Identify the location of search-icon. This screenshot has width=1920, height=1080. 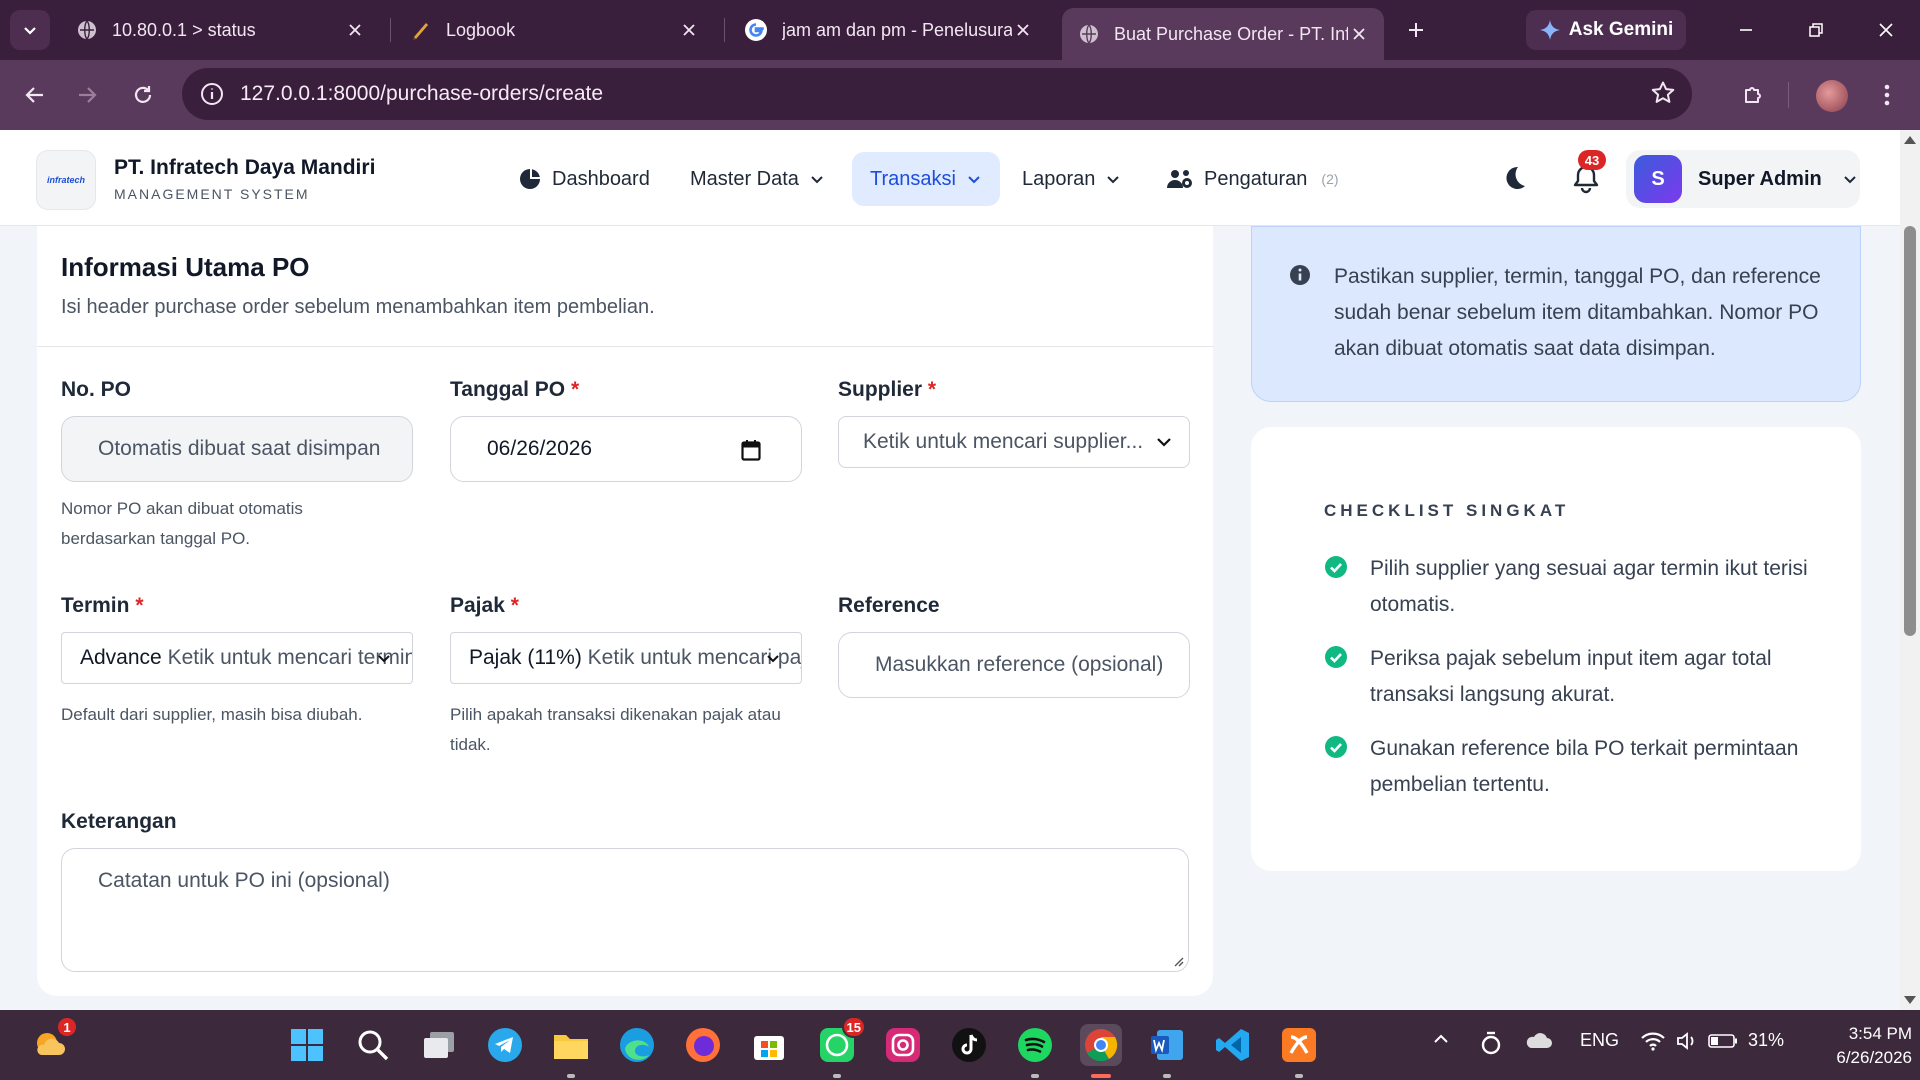
(373, 1045).